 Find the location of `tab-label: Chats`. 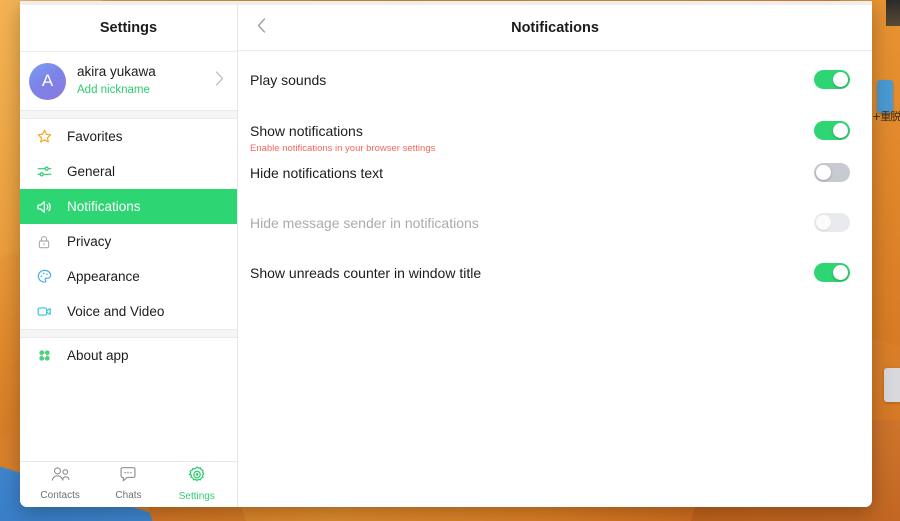

tab-label: Chats is located at coordinates (128, 495).